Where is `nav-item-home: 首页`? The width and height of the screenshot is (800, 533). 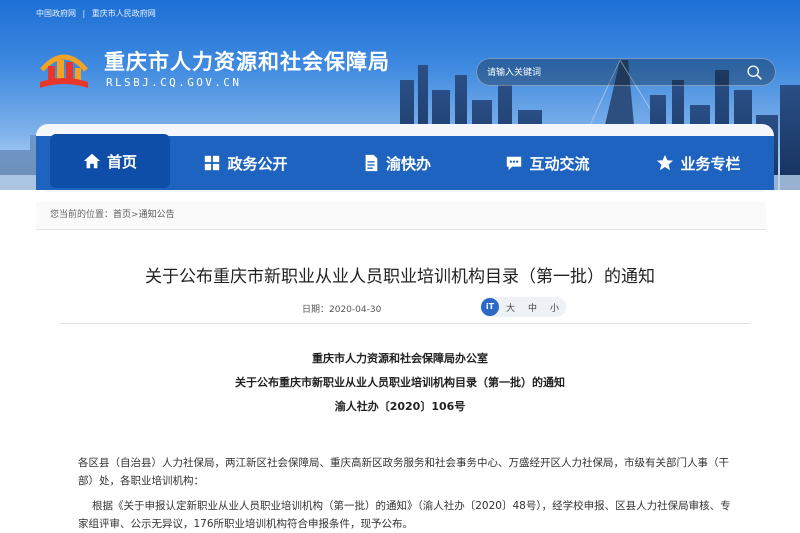 nav-item-home: 首页 is located at coordinates (110, 161).